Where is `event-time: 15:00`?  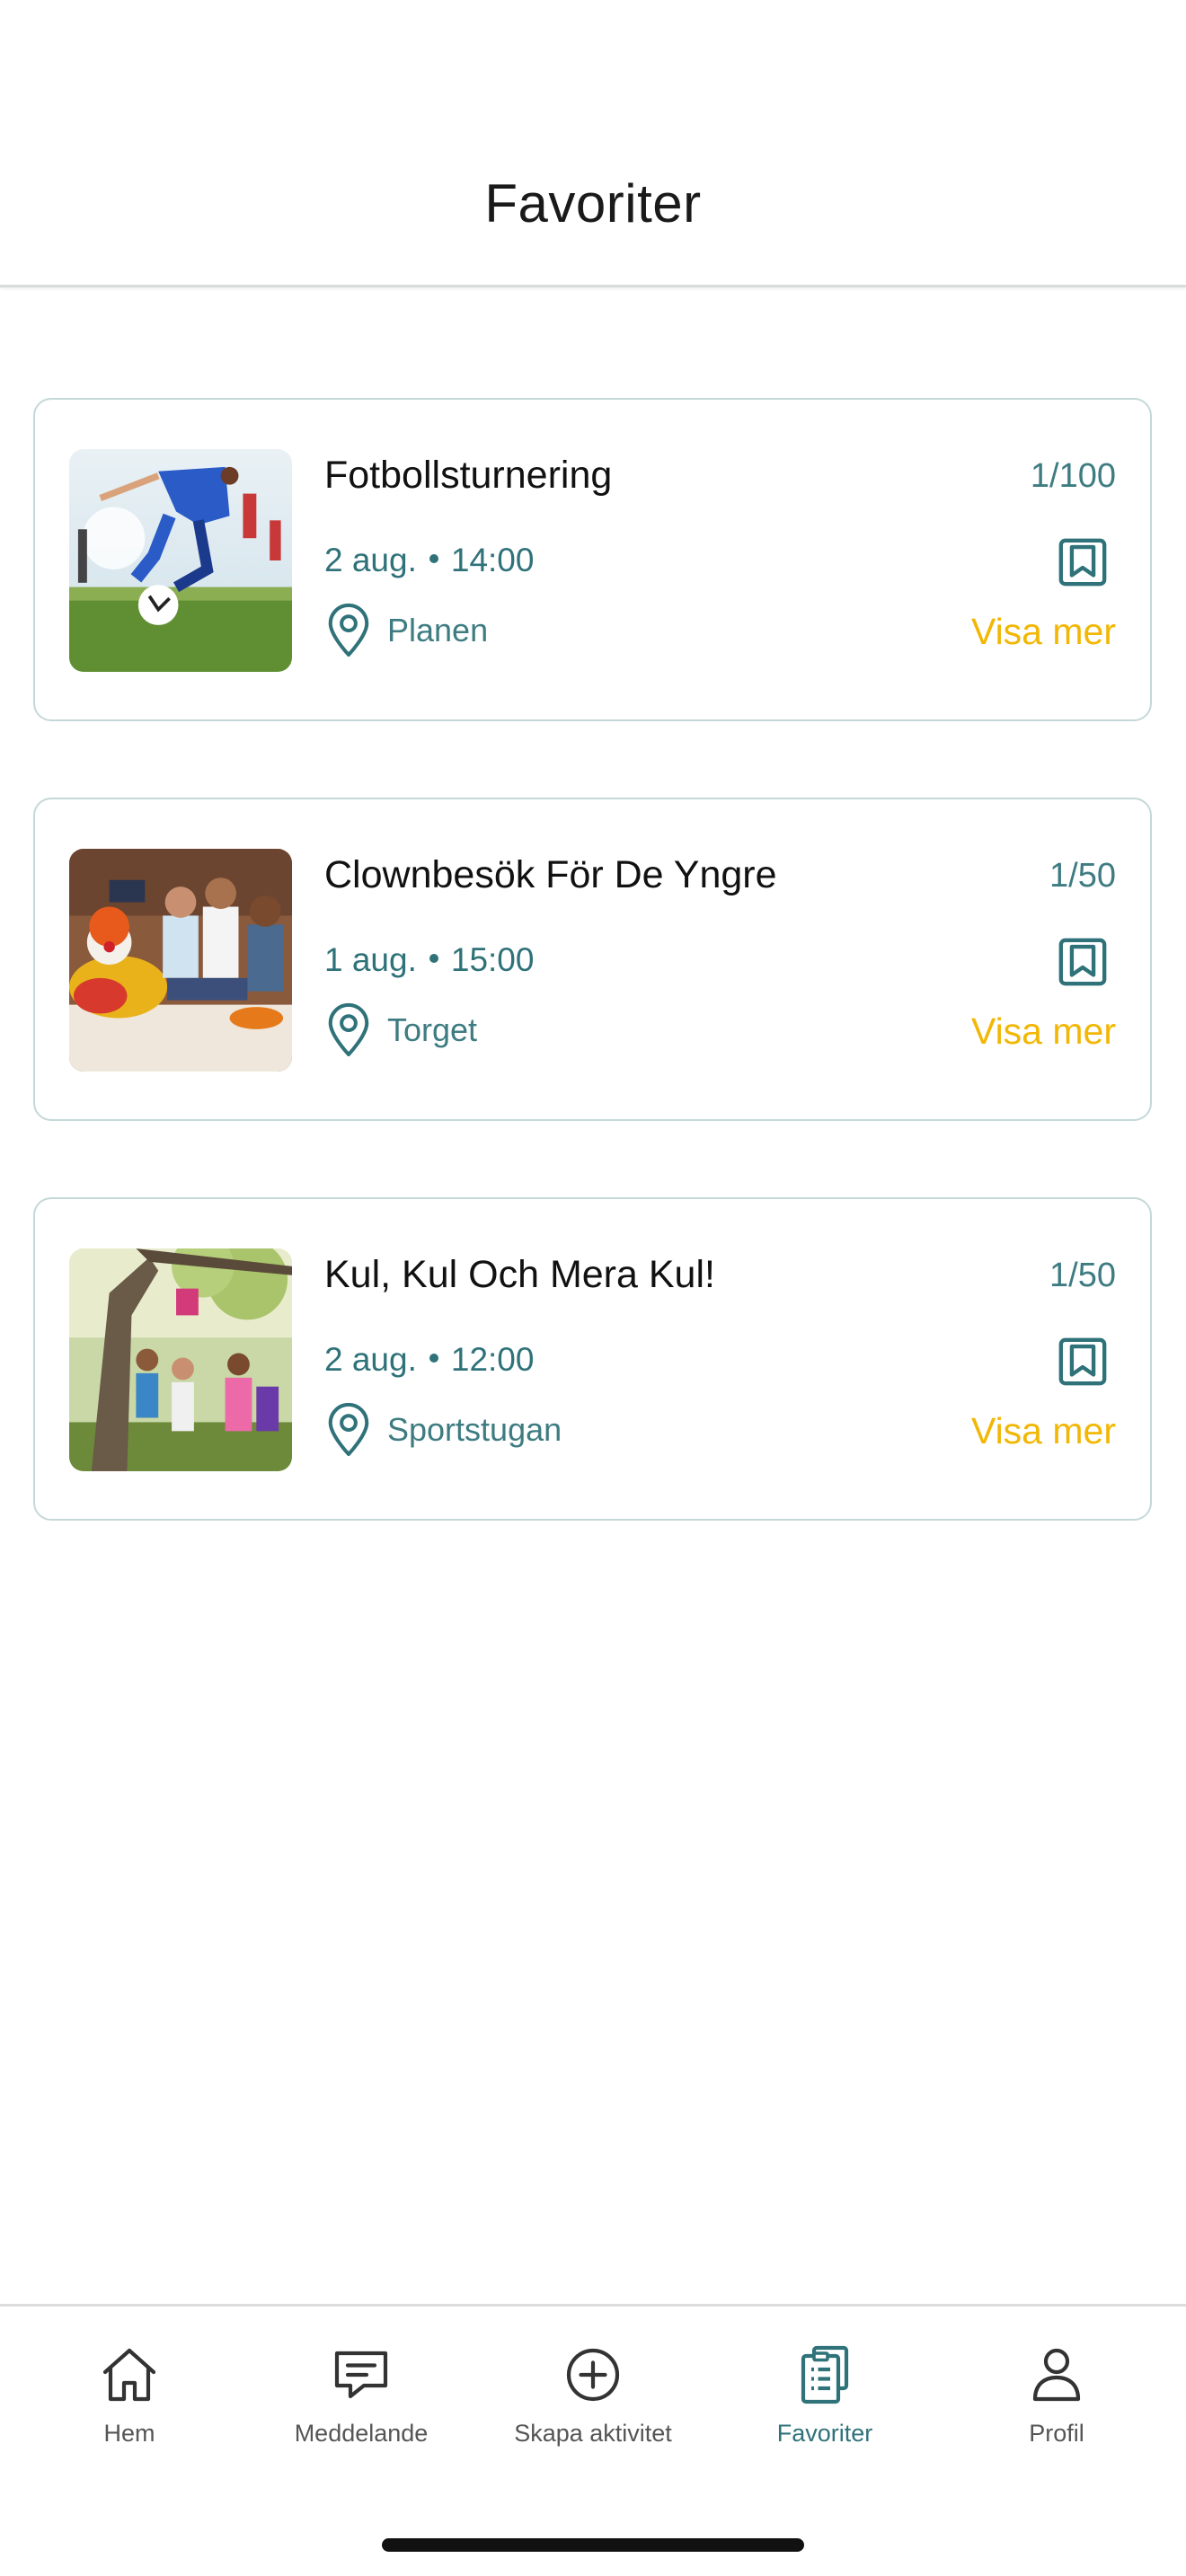
event-time: 15:00 is located at coordinates (492, 960).